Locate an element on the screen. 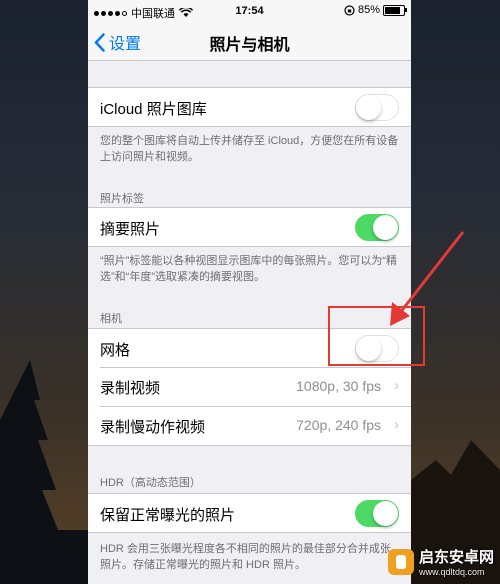  watermark: 启东安卓网 www.qdltdq.com is located at coordinates (441, 561).